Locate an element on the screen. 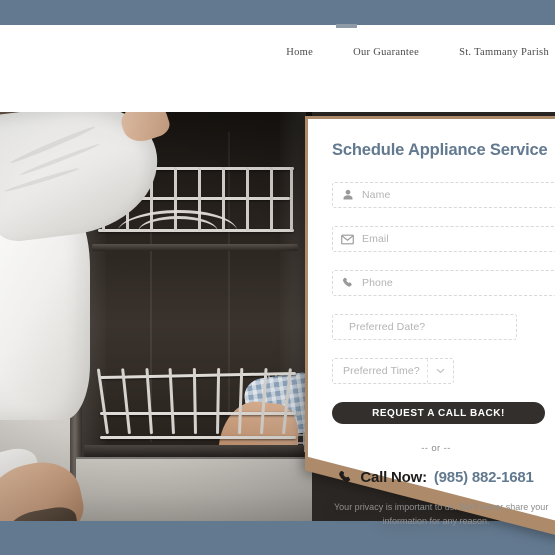 Image resolution: width=555 pixels, height=555 pixels. preferred-date-field: Preferred Date? is located at coordinates (424, 327).